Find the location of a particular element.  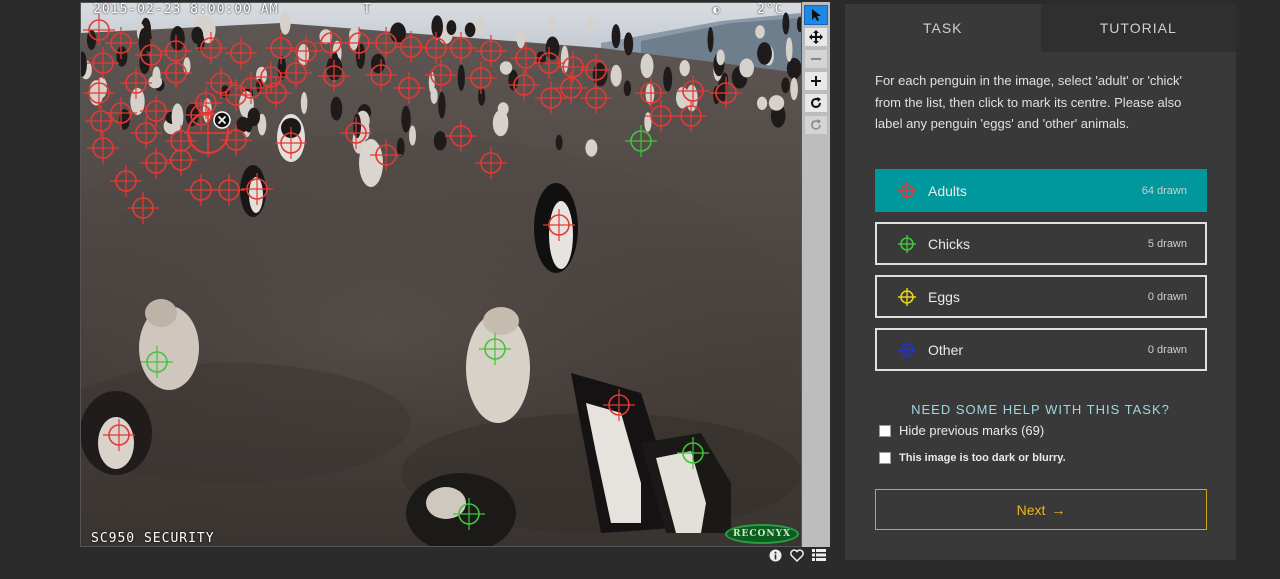

choice-chicks: Chicks 5 drawn is located at coordinates (1041, 243).